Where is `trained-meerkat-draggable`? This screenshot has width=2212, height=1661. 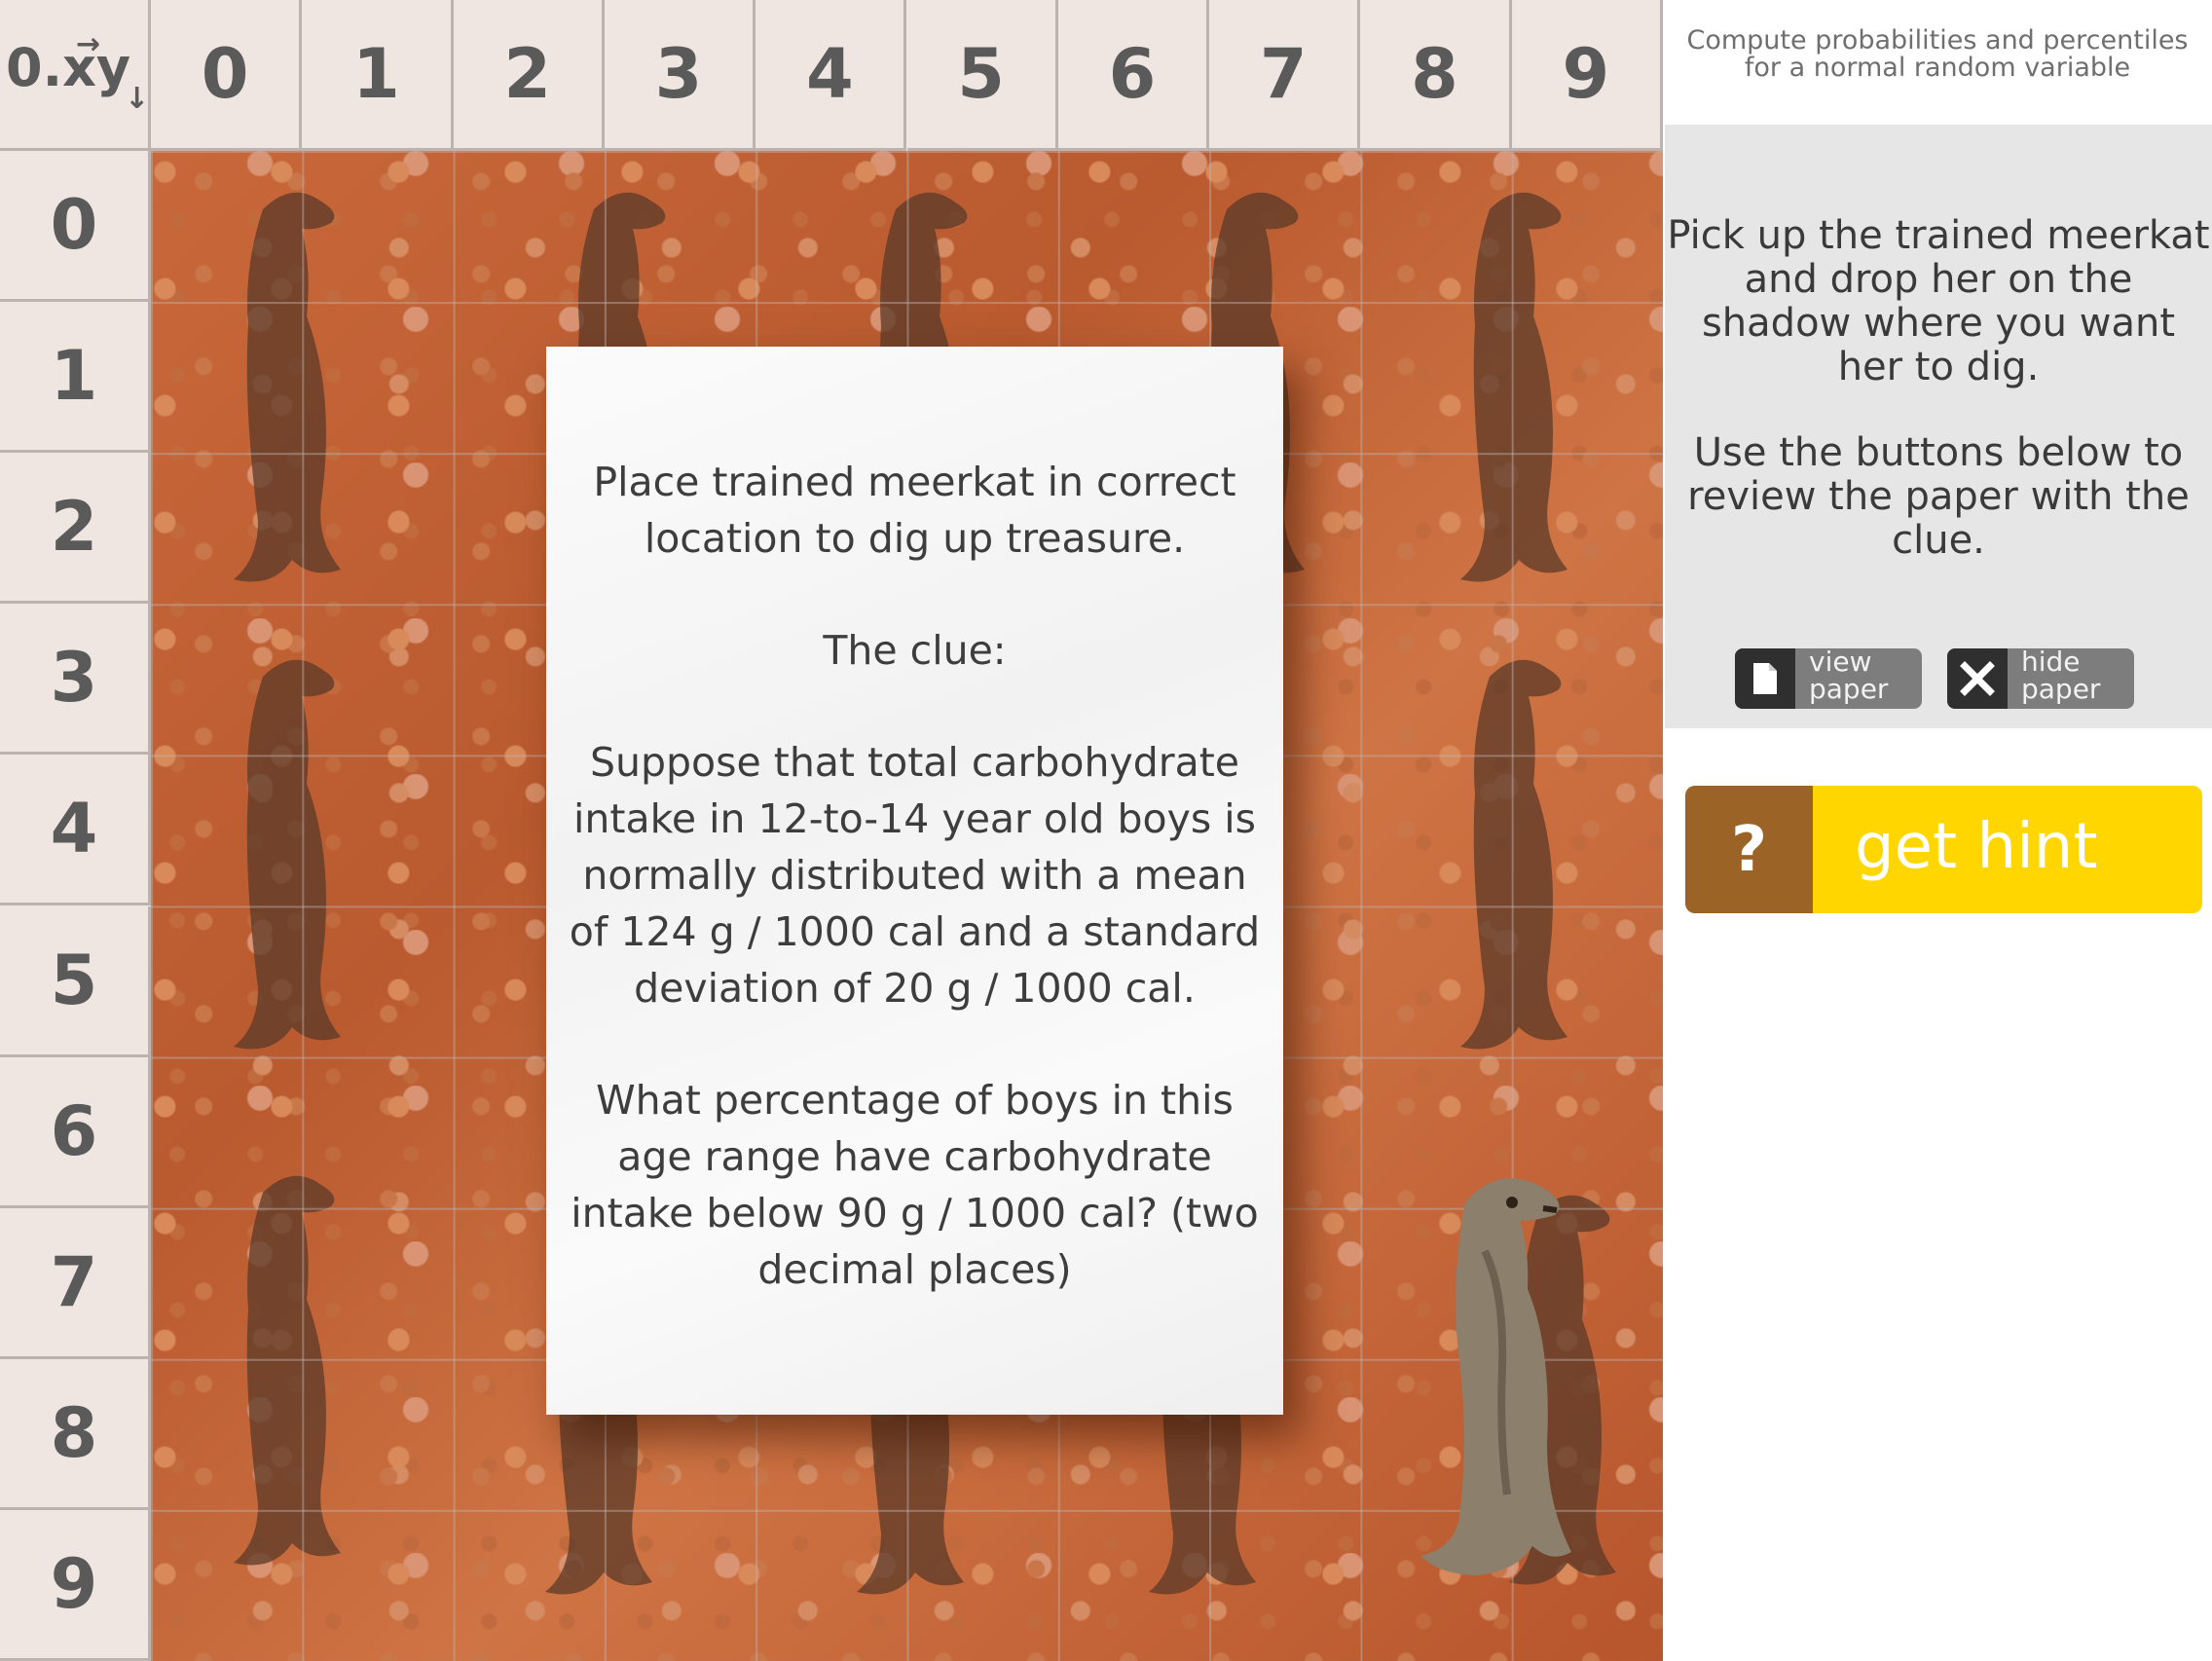 trained-meerkat-draggable is located at coordinates (1499, 1387).